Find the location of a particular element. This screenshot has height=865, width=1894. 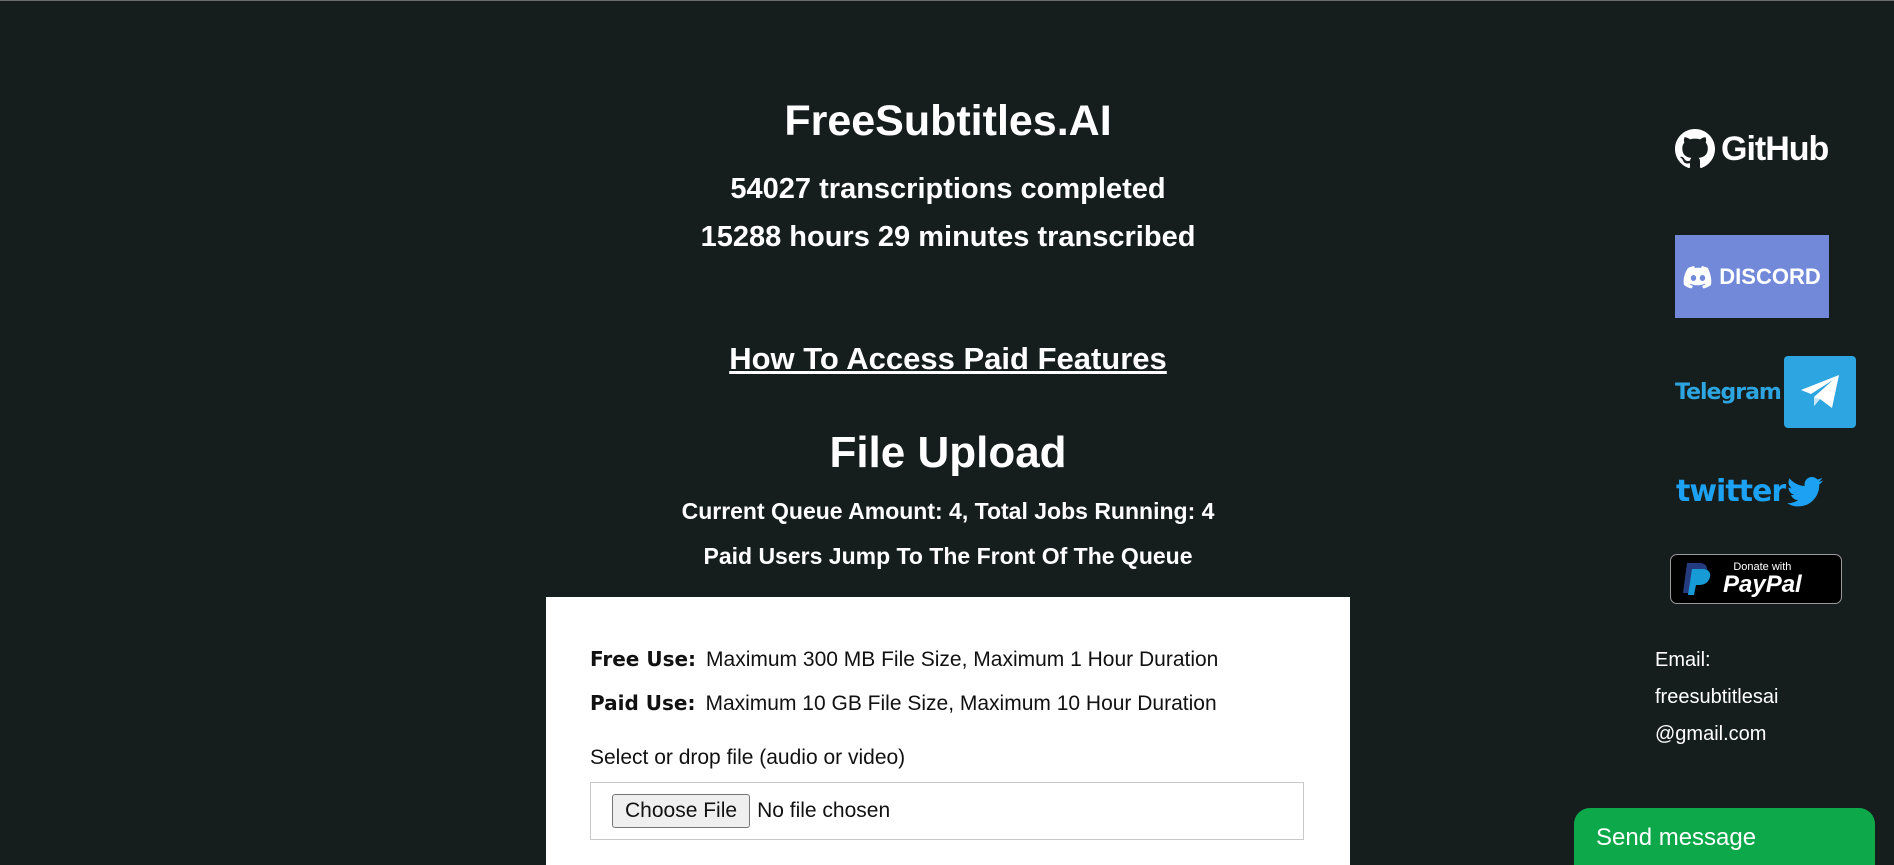

telegram-link: Telegram is located at coordinates (1765, 392).